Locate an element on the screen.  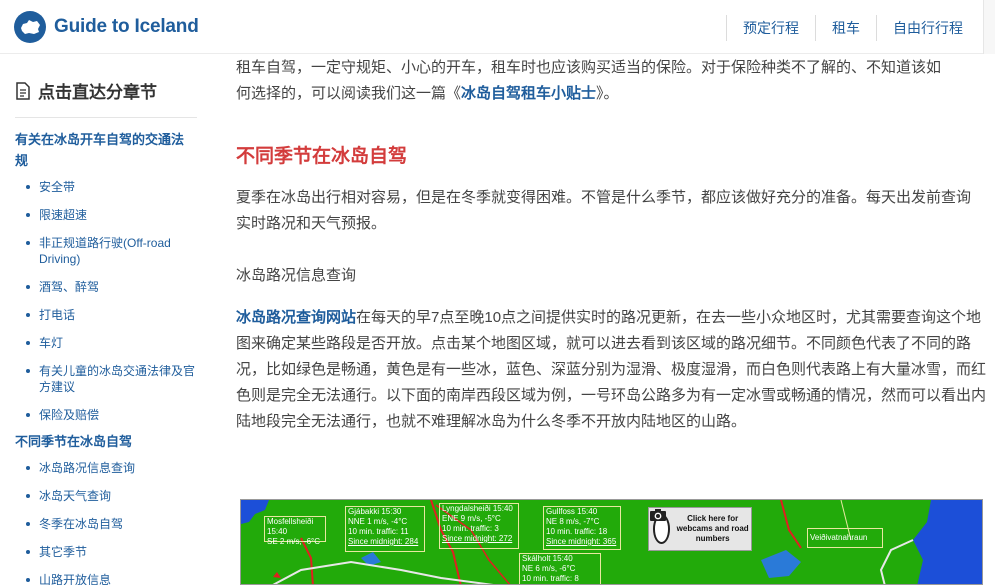
toc-item: 安全带 is located at coordinates (110, 187).